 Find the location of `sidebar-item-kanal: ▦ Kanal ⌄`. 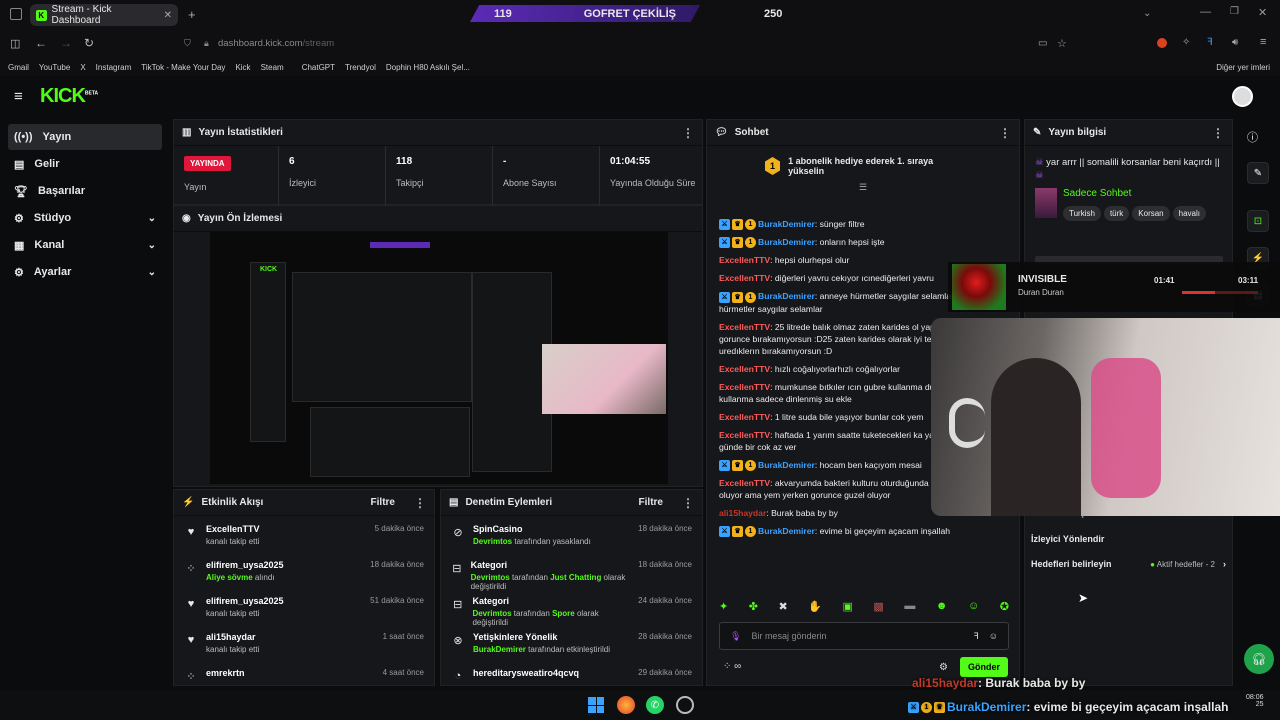

sidebar-item-kanal: ▦ Kanal ⌄ is located at coordinates (85, 245).